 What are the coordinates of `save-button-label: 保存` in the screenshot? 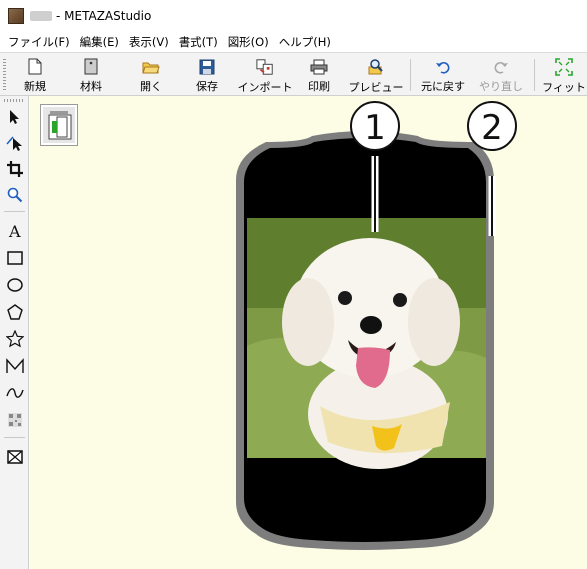 It's located at (207, 86).